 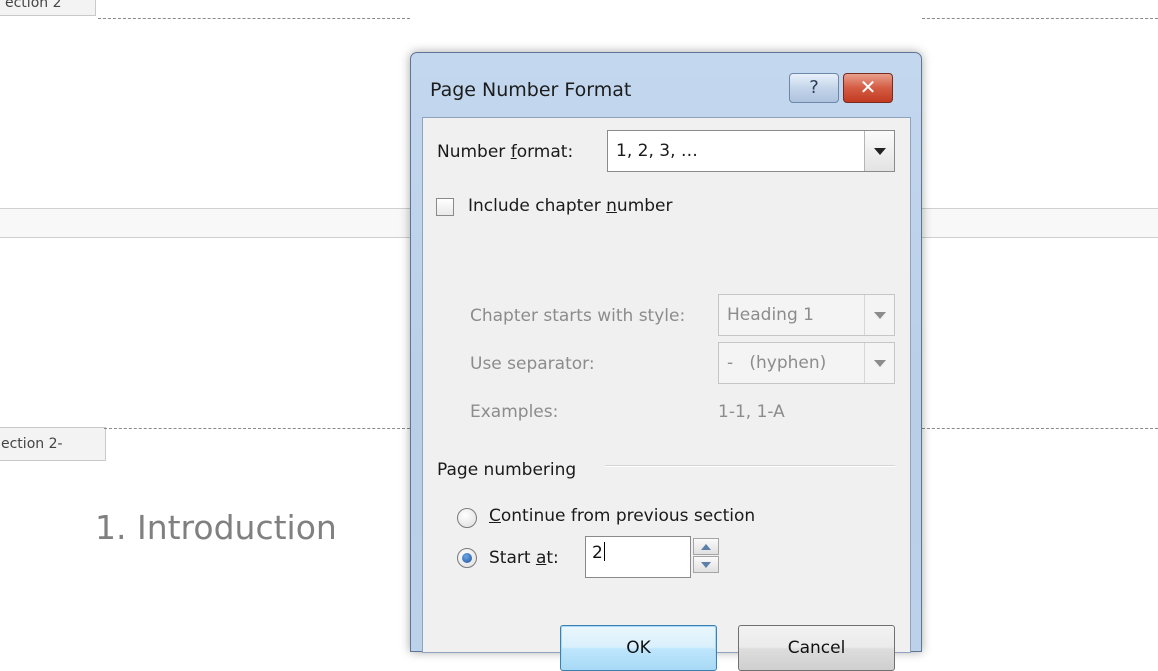 What do you see at coordinates (467, 558) in the screenshot?
I see `start-at-radio` at bounding box center [467, 558].